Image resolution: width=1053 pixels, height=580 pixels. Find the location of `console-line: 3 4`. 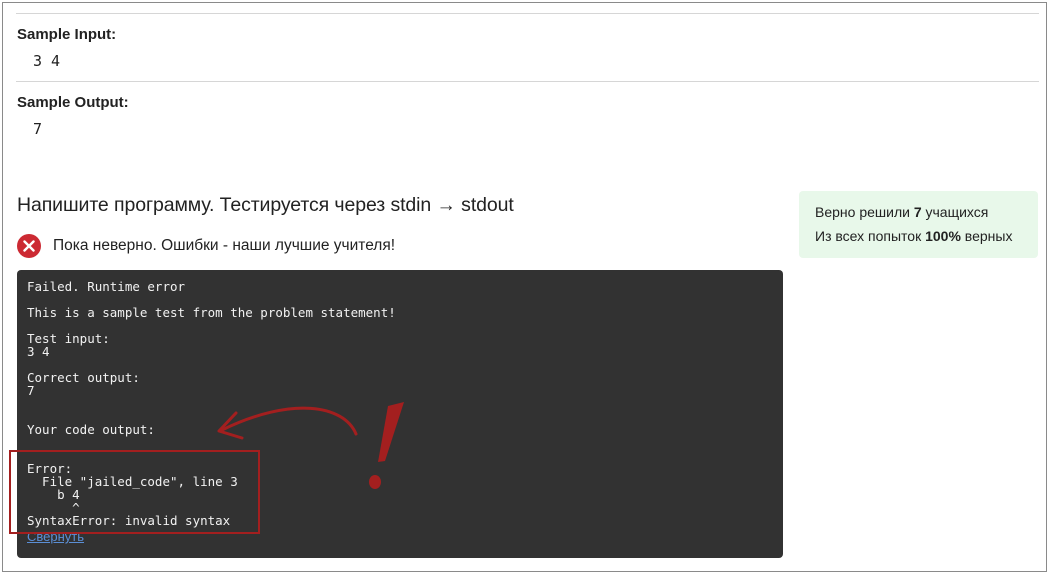

console-line: 3 4 is located at coordinates (38, 351).